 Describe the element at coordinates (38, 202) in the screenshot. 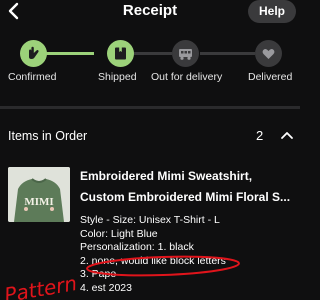

I see `thumb-text: MIMI` at that location.